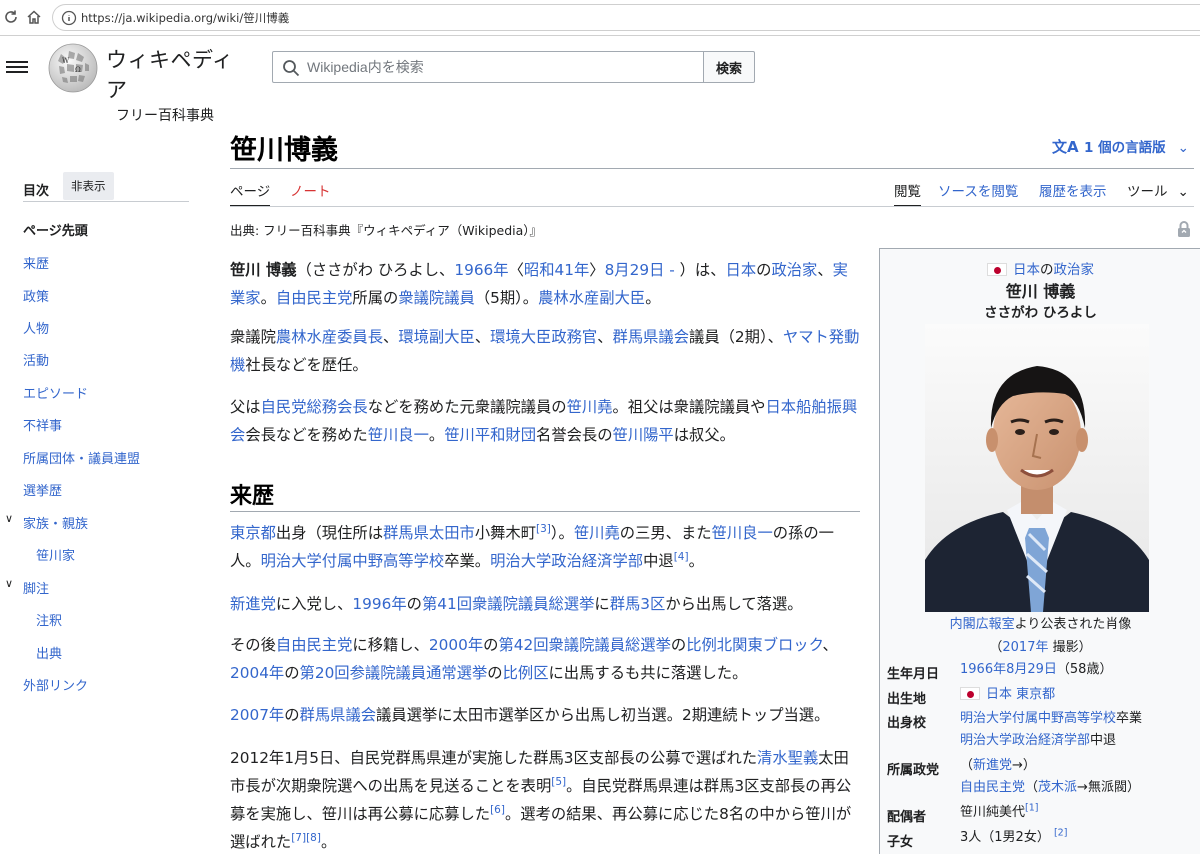 Image resolution: width=1200 pixels, height=854 pixels. Describe the element at coordinates (681, 557) in the screenshot. I see `reference-link: [4]` at that location.